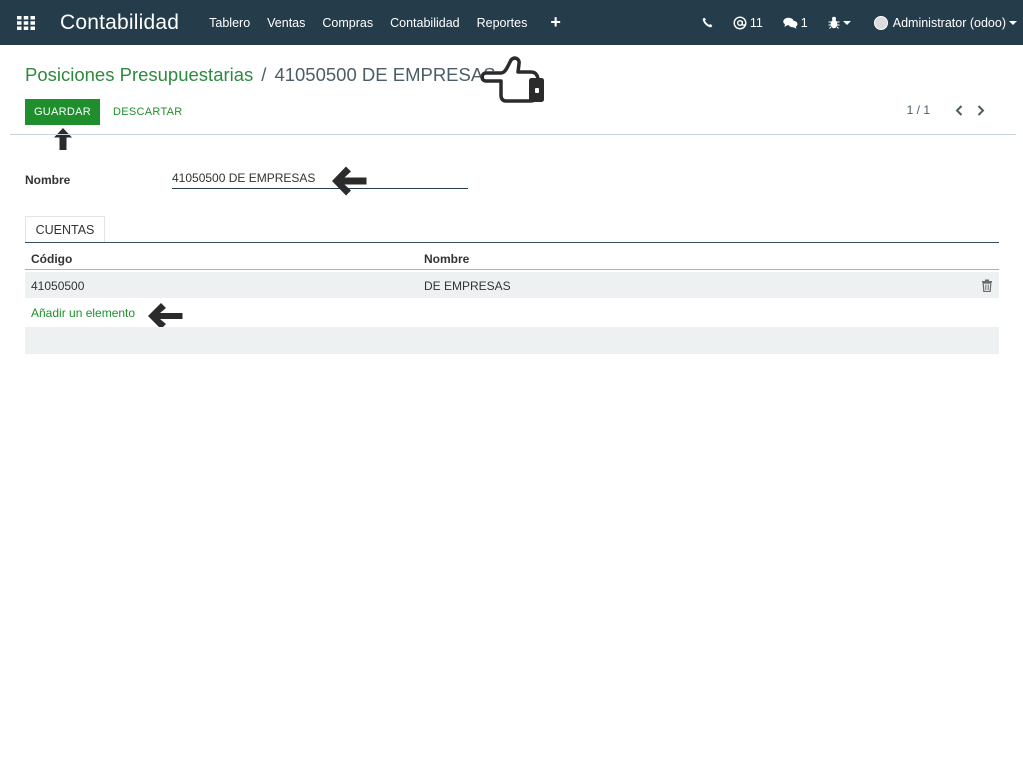 This screenshot has height=767, width=1023. What do you see at coordinates (425, 23) in the screenshot?
I see `menu-item-contabilidad: Contabilidad` at bounding box center [425, 23].